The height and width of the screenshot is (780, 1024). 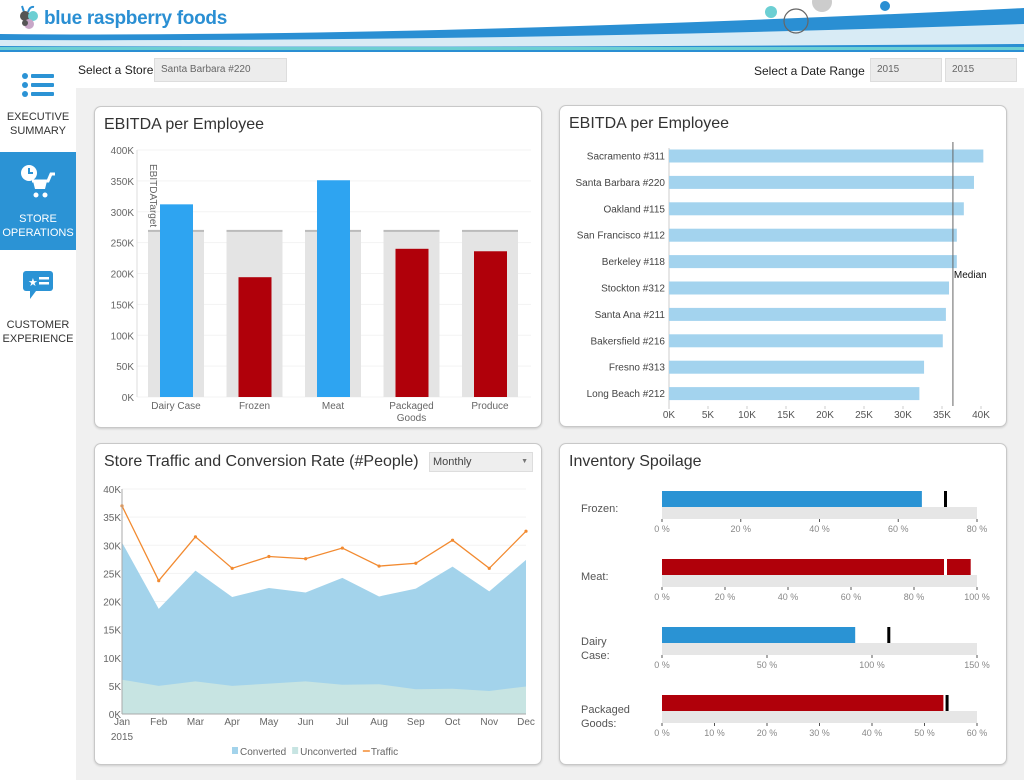 What do you see at coordinates (786, 415) in the screenshot?
I see `x-tick-label: 15K` at bounding box center [786, 415].